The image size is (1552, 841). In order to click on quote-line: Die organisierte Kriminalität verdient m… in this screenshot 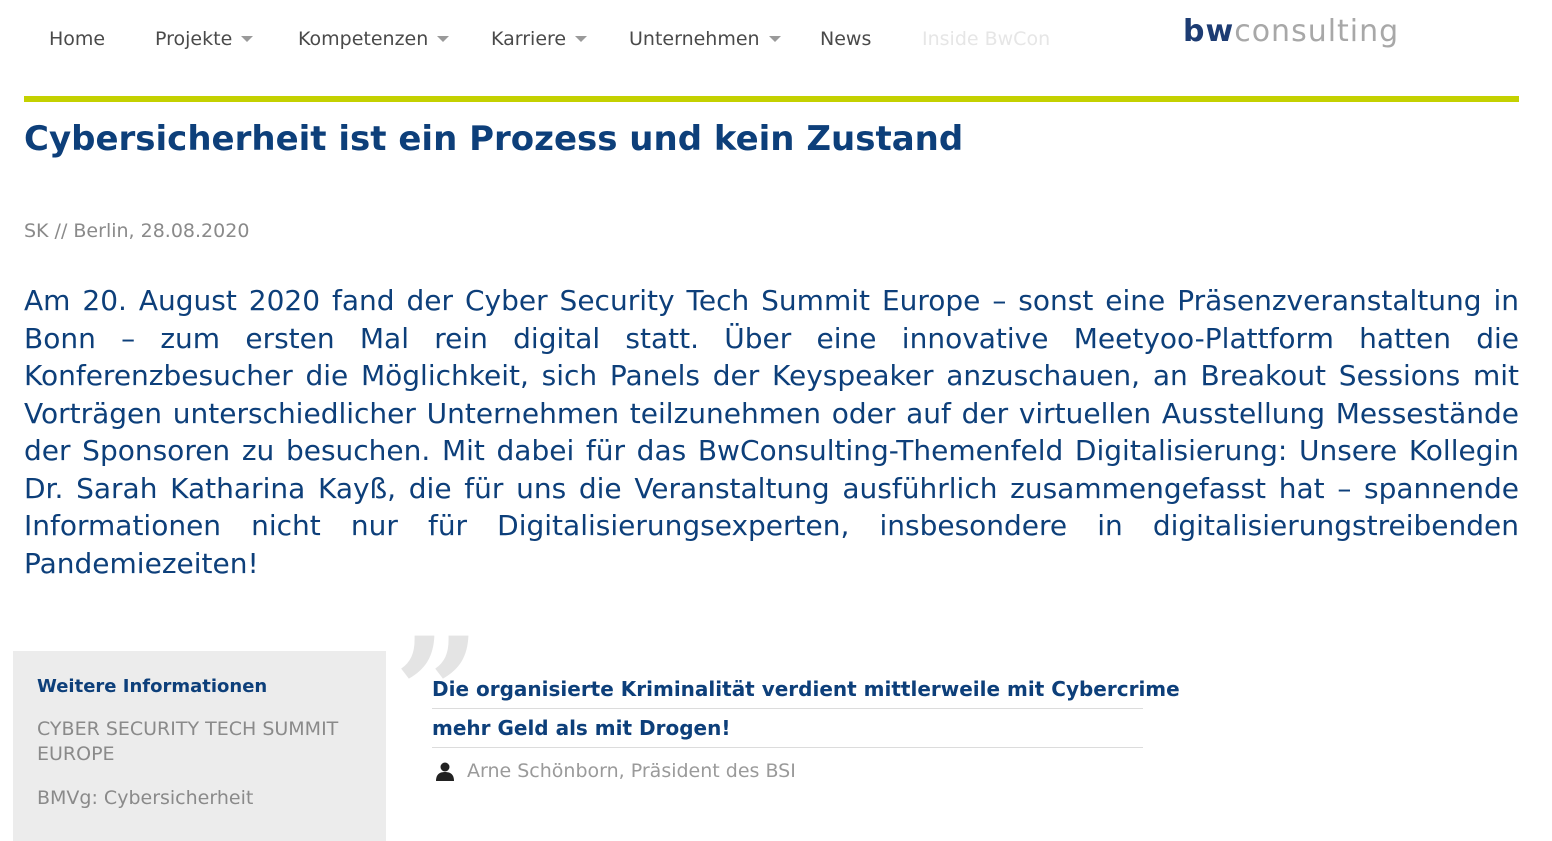, I will do `click(806, 689)`.